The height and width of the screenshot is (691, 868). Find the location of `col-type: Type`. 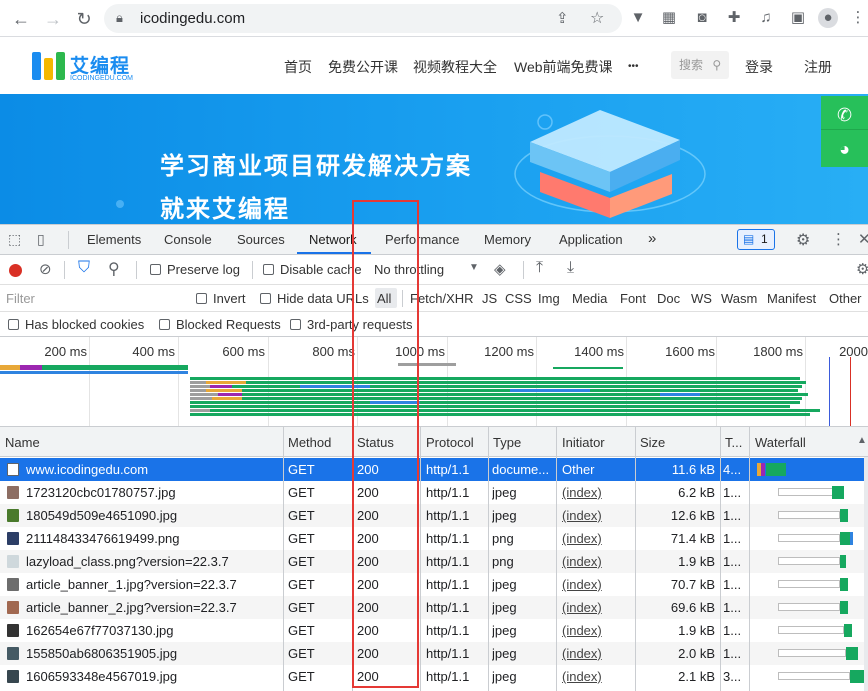

col-type: Type is located at coordinates (507, 442).